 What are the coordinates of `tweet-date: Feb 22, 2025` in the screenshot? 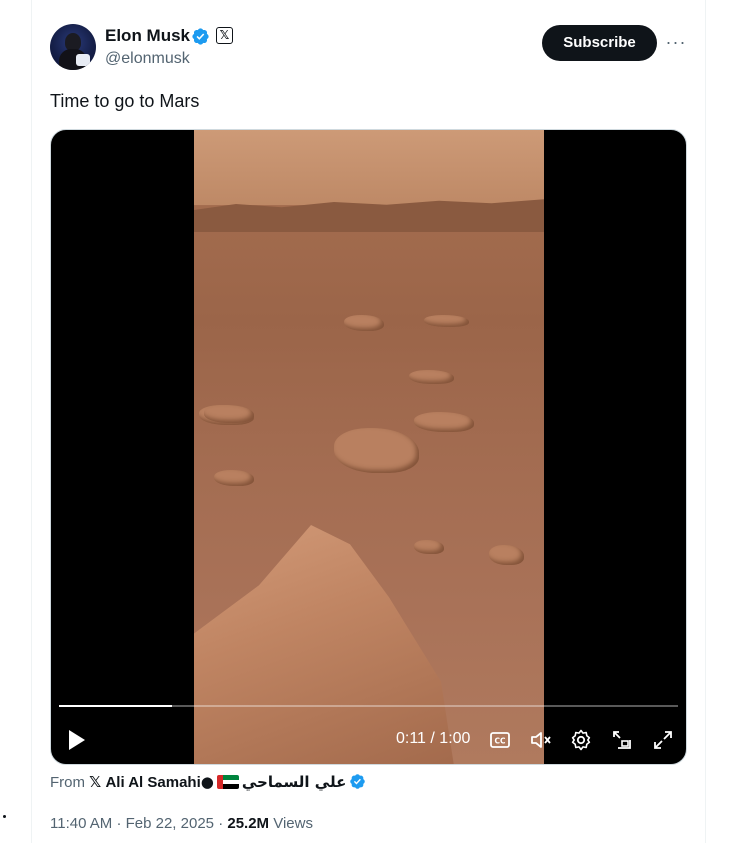 It's located at (170, 823).